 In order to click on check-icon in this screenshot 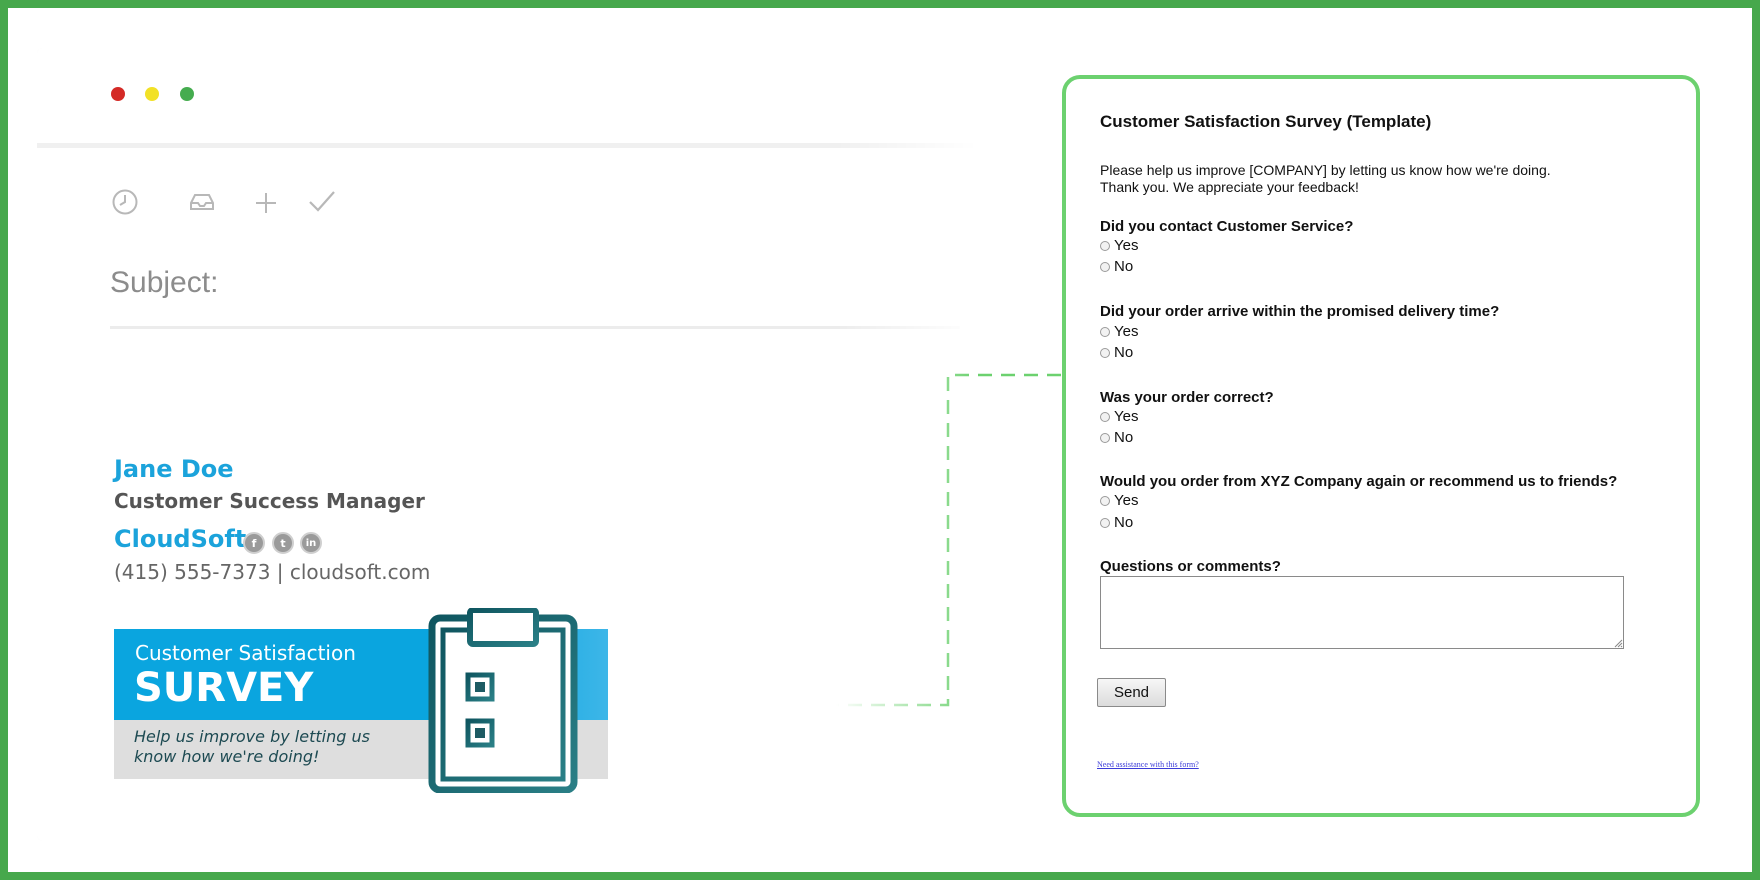, I will do `click(322, 204)`.